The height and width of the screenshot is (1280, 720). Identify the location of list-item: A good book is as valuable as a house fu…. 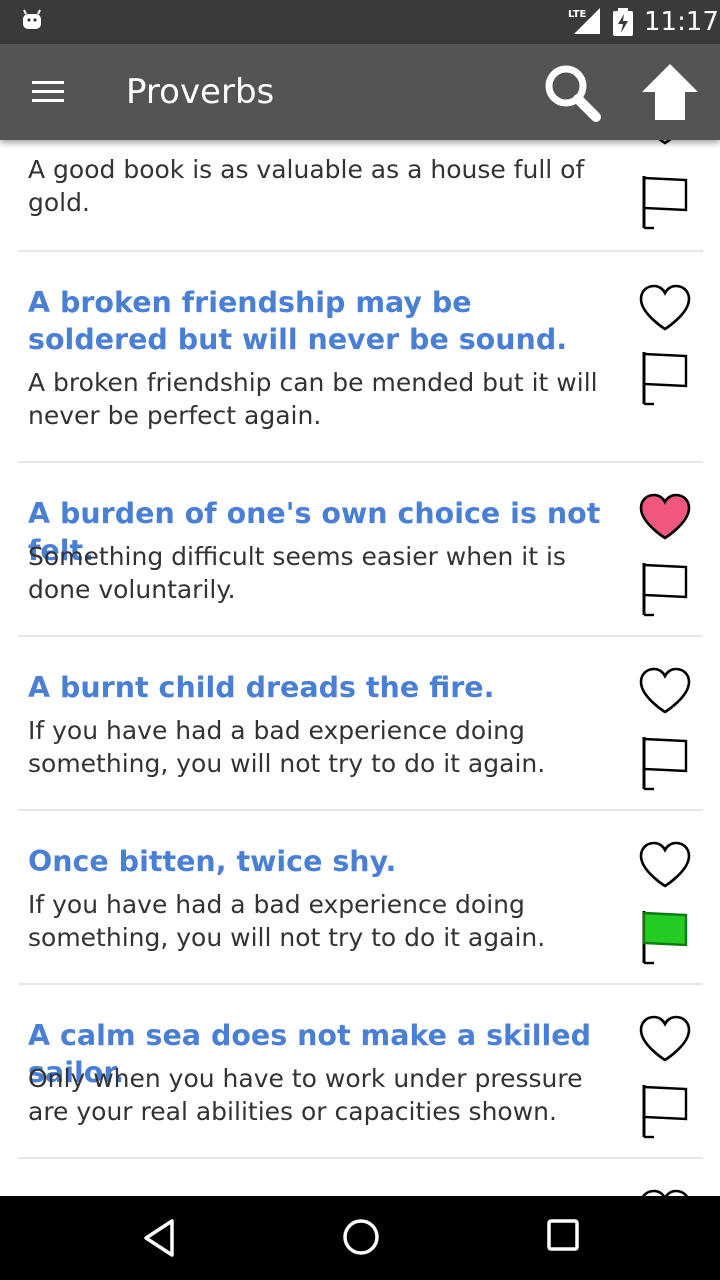
(360, 196).